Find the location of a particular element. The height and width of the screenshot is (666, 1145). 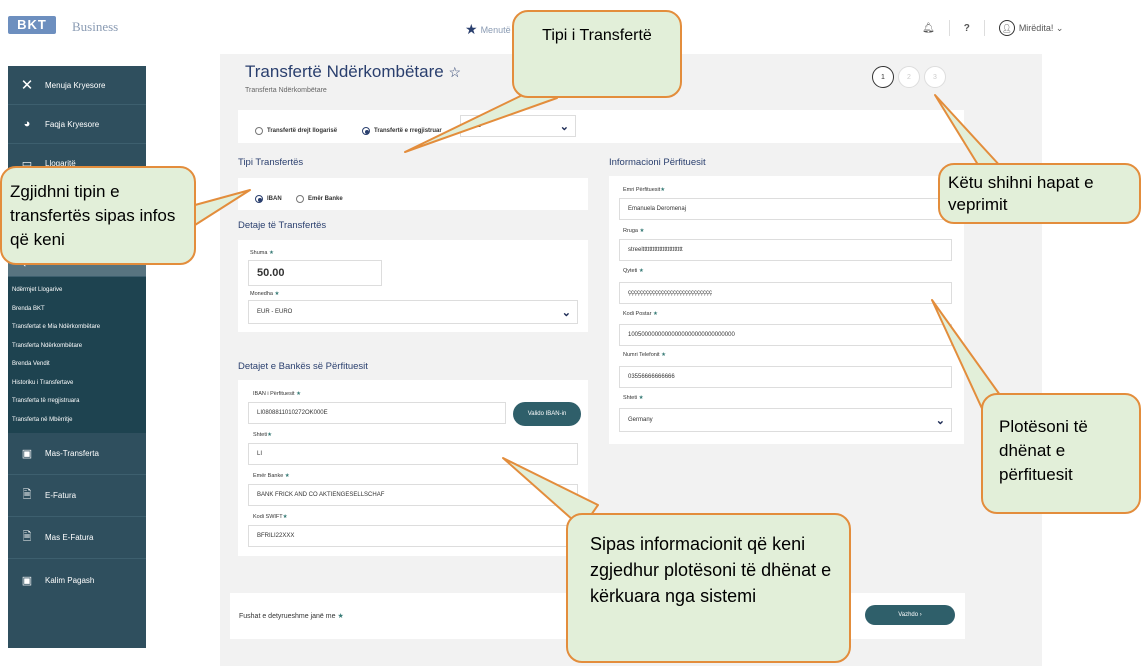

bell-icon: 🔔︎ is located at coordinates (928, 28).